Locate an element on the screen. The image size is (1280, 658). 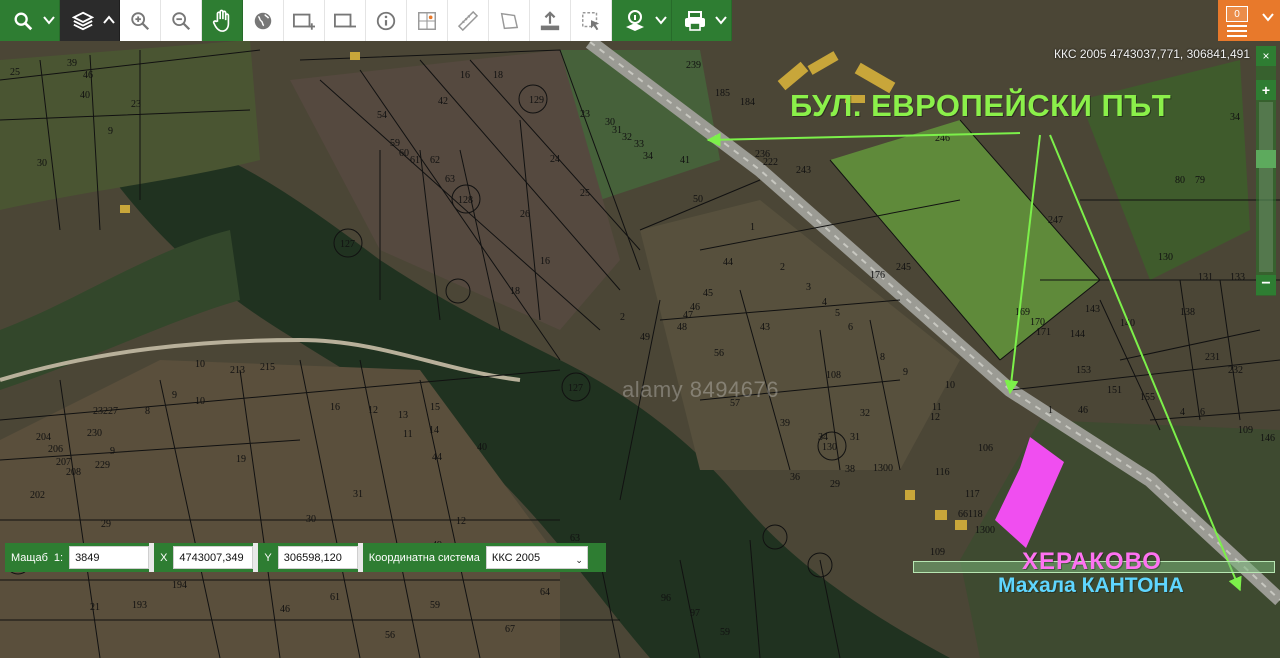
svg-text: 62 is located at coordinates (435, 160).